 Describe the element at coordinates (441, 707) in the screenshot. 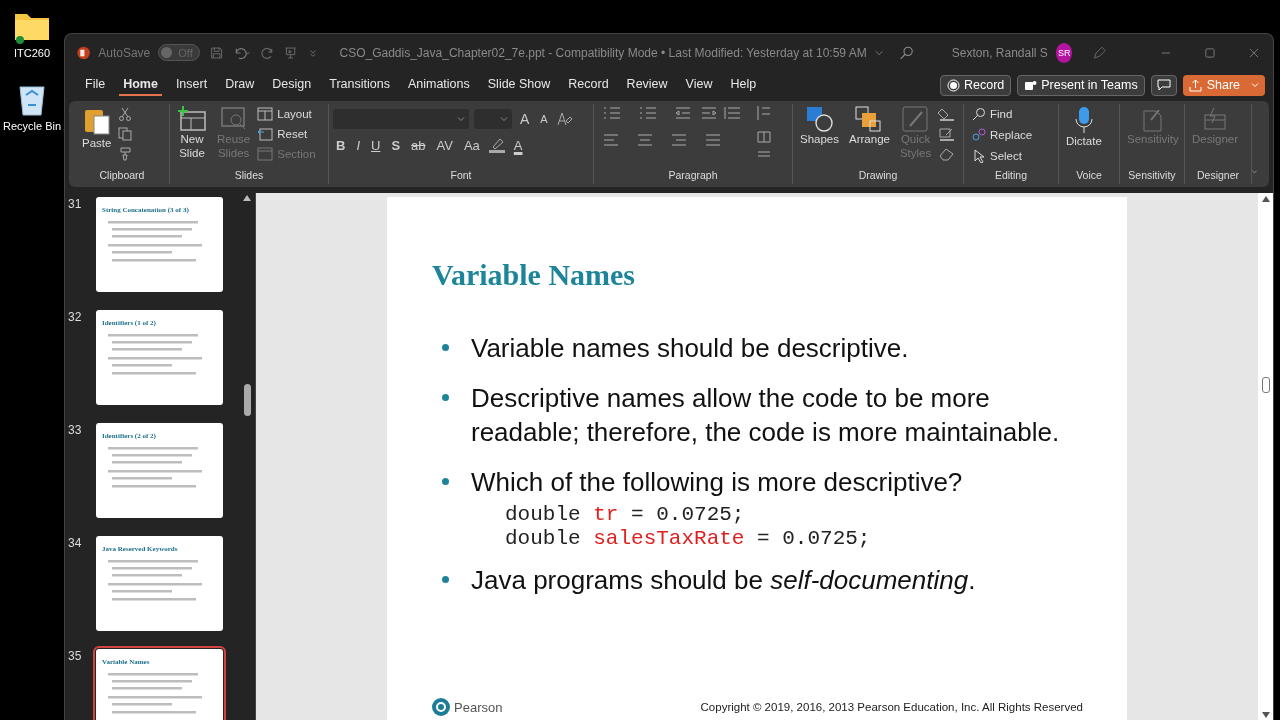

I see `pearson-logo-icon` at that location.